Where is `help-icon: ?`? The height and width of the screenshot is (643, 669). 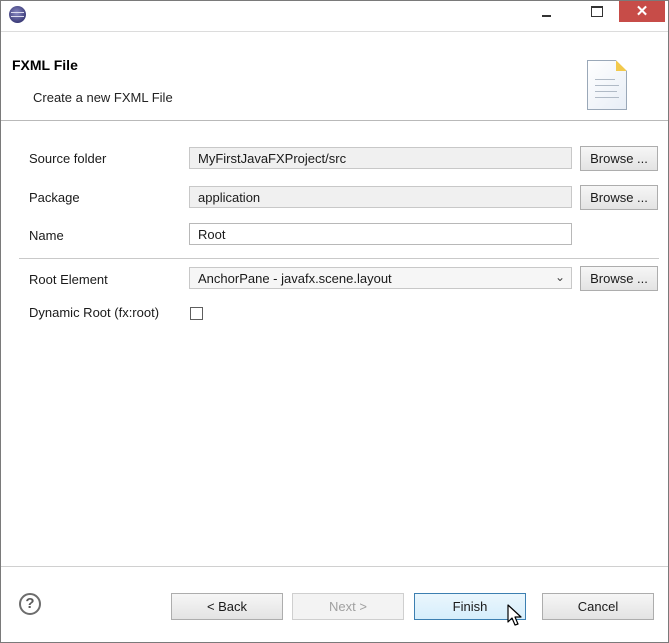 help-icon: ? is located at coordinates (30, 604).